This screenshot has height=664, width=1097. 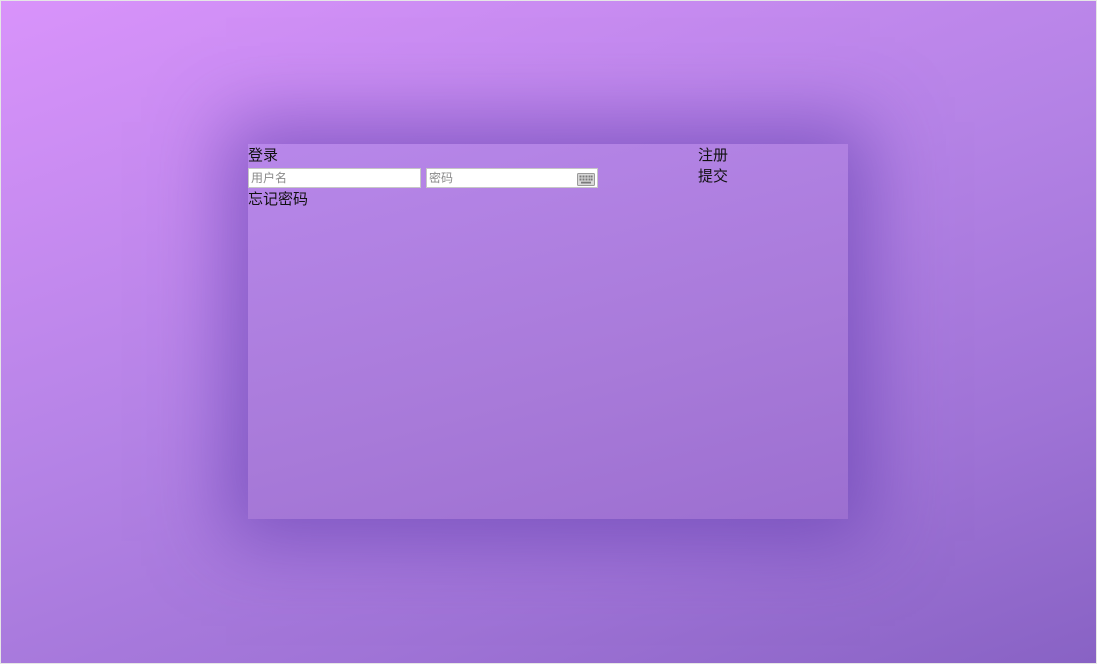 I want to click on forgot-password-link: 忘记密码, so click(x=278, y=199).